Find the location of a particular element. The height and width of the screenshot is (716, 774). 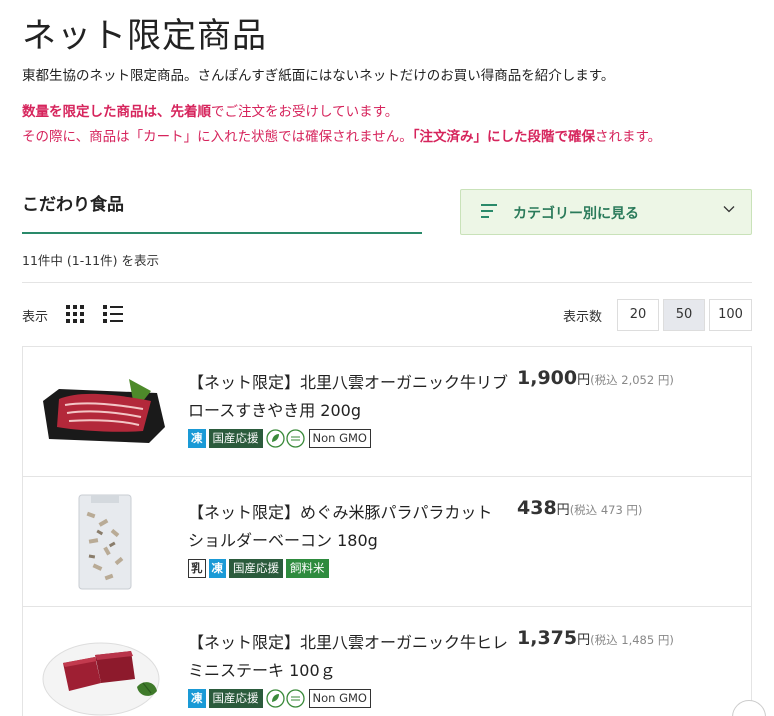

category-filter-label: カテゴリー別に見る is located at coordinates (576, 214).